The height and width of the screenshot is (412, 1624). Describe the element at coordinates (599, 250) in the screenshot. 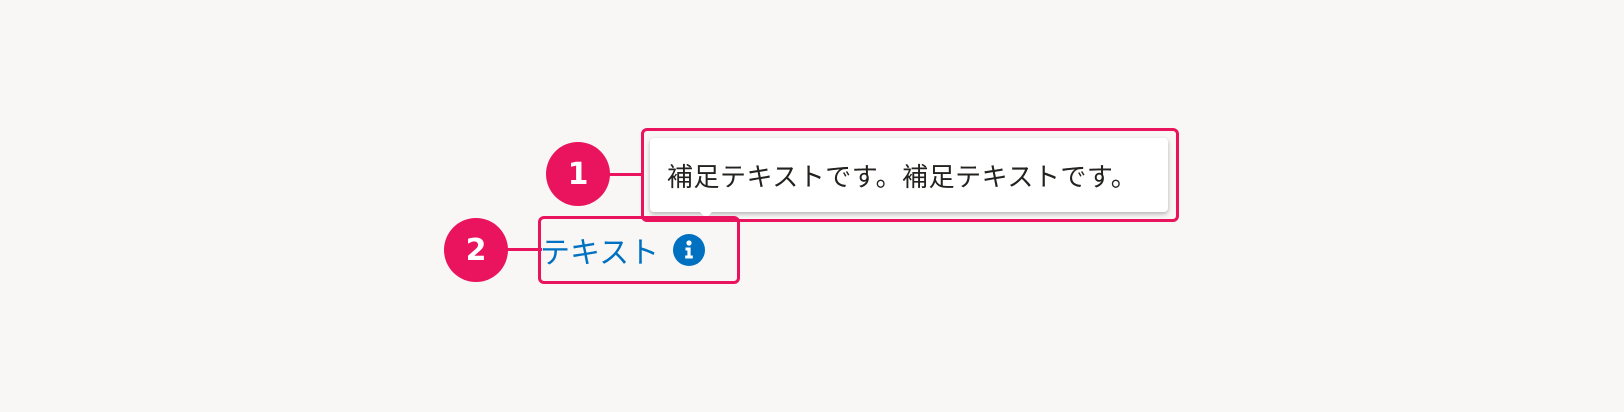

I see `trigger-label: テキスト` at that location.